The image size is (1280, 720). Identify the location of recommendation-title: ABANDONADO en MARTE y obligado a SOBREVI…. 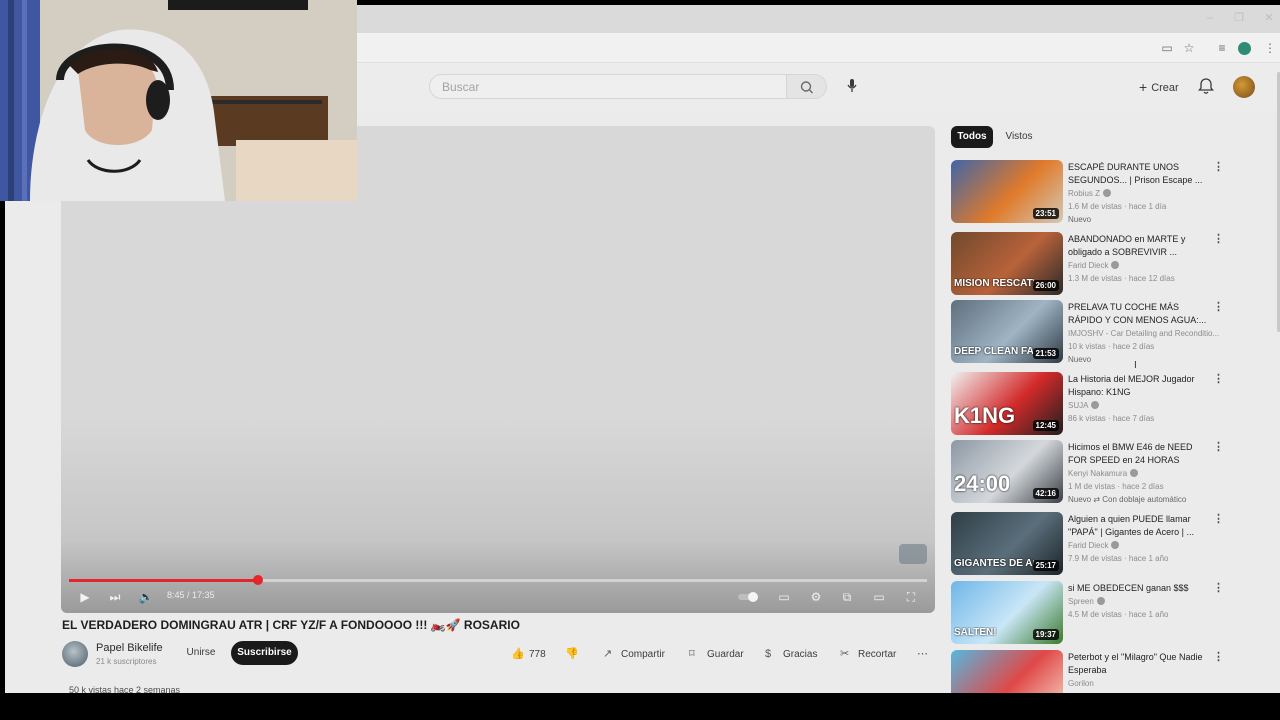
(1138, 246).